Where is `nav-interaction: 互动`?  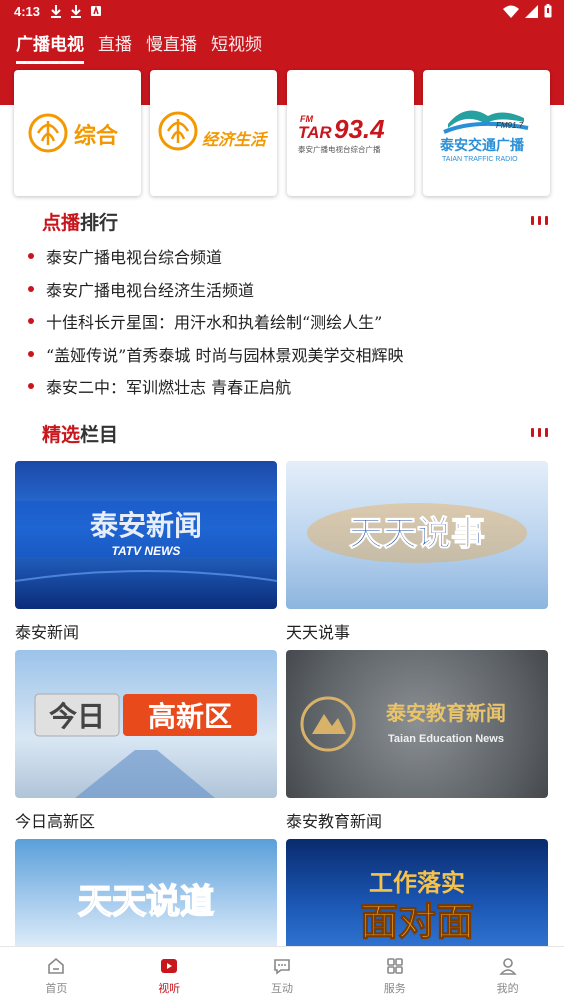 nav-interaction: 互动 is located at coordinates (282, 975).